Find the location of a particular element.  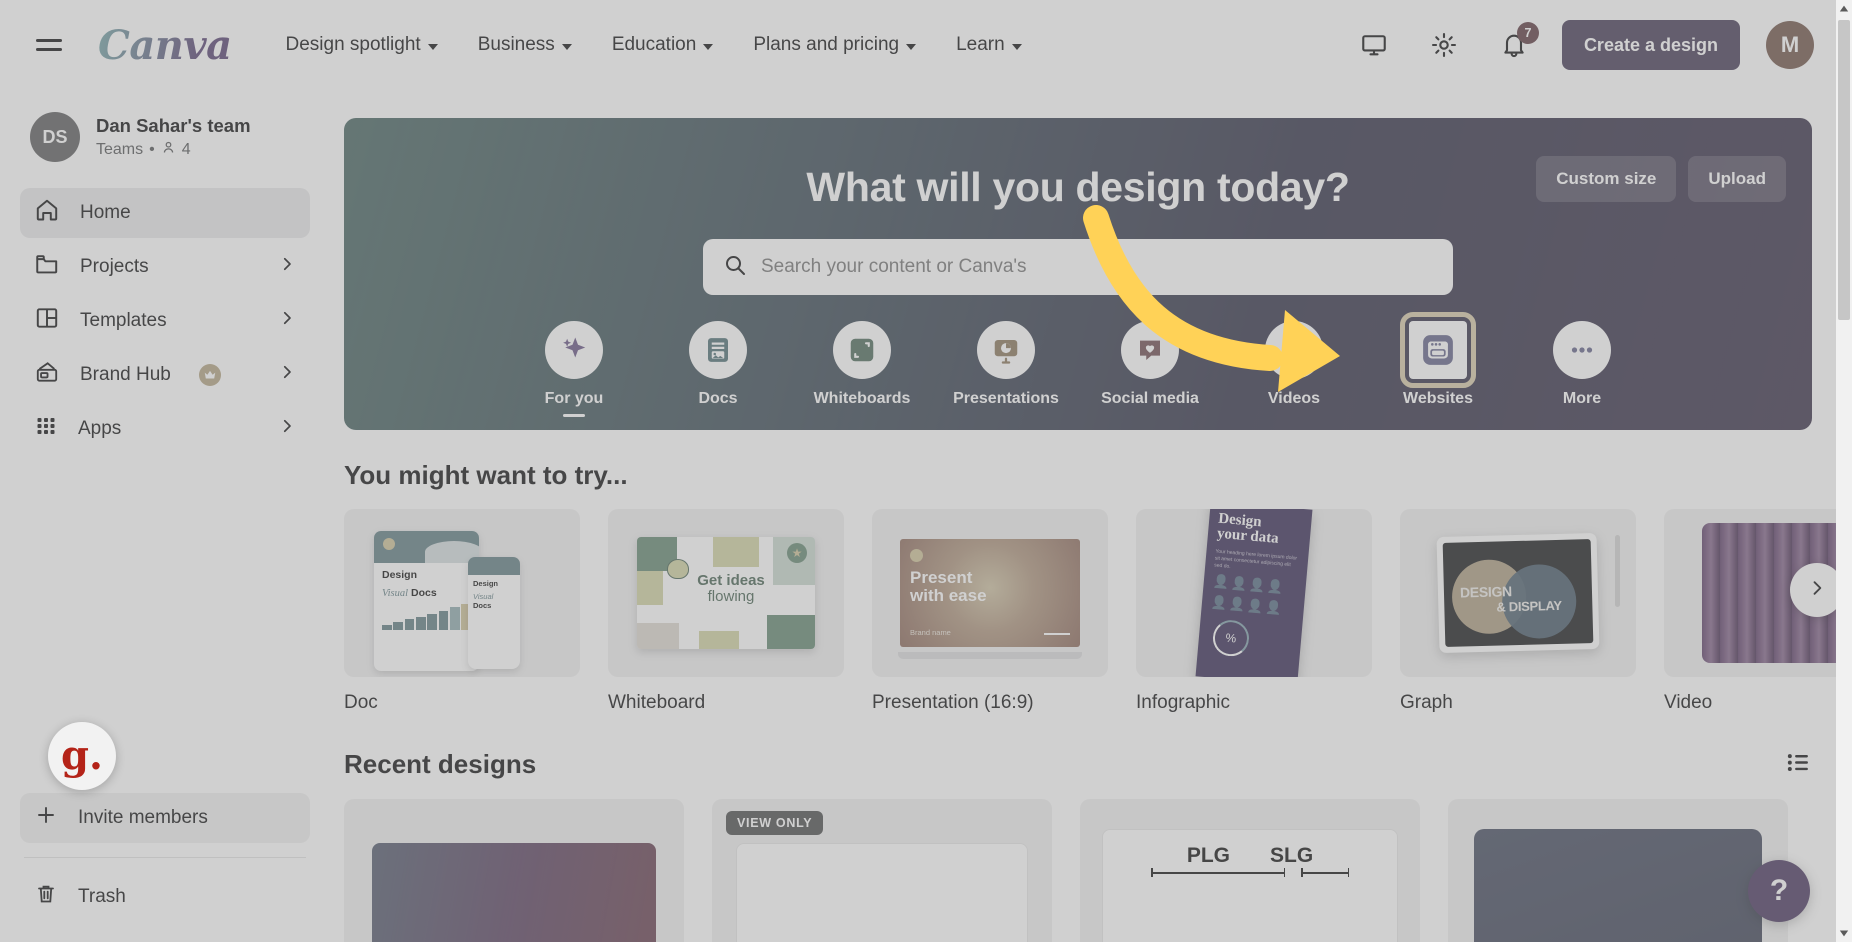

card-label: Graph is located at coordinates (1426, 702).